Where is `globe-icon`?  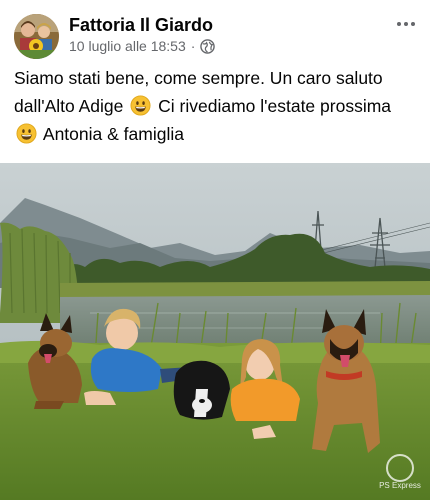 globe-icon is located at coordinates (208, 46).